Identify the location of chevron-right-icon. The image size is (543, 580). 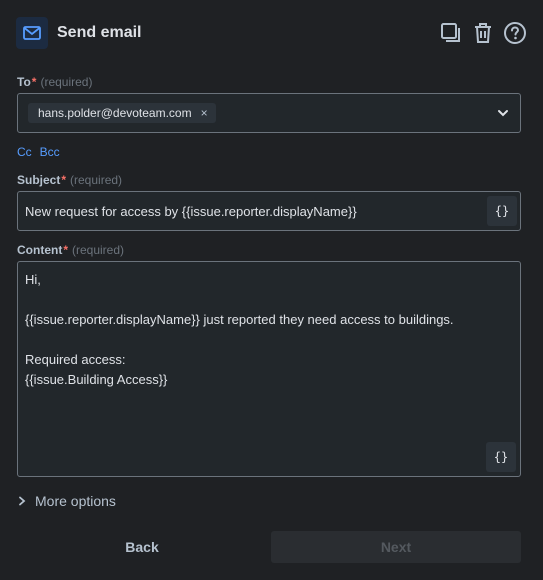
(22, 501).